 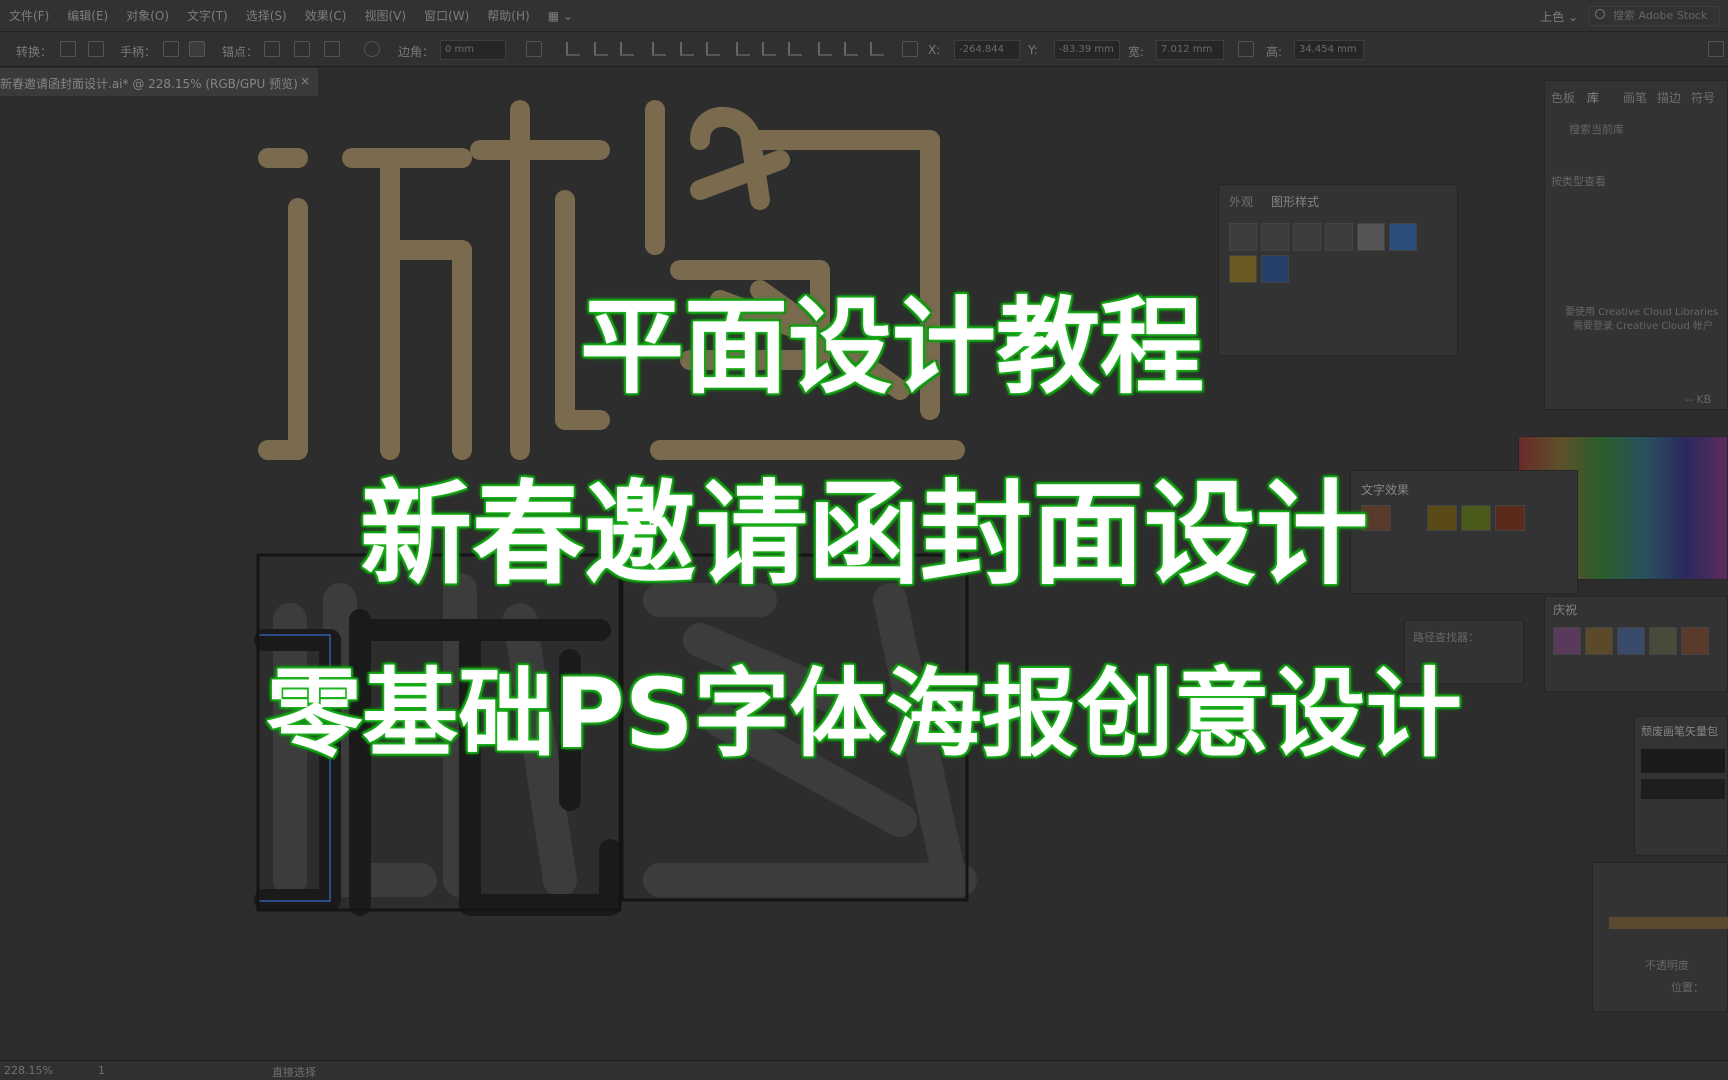 I want to click on align-bottom-icon, so click(x=713, y=49).